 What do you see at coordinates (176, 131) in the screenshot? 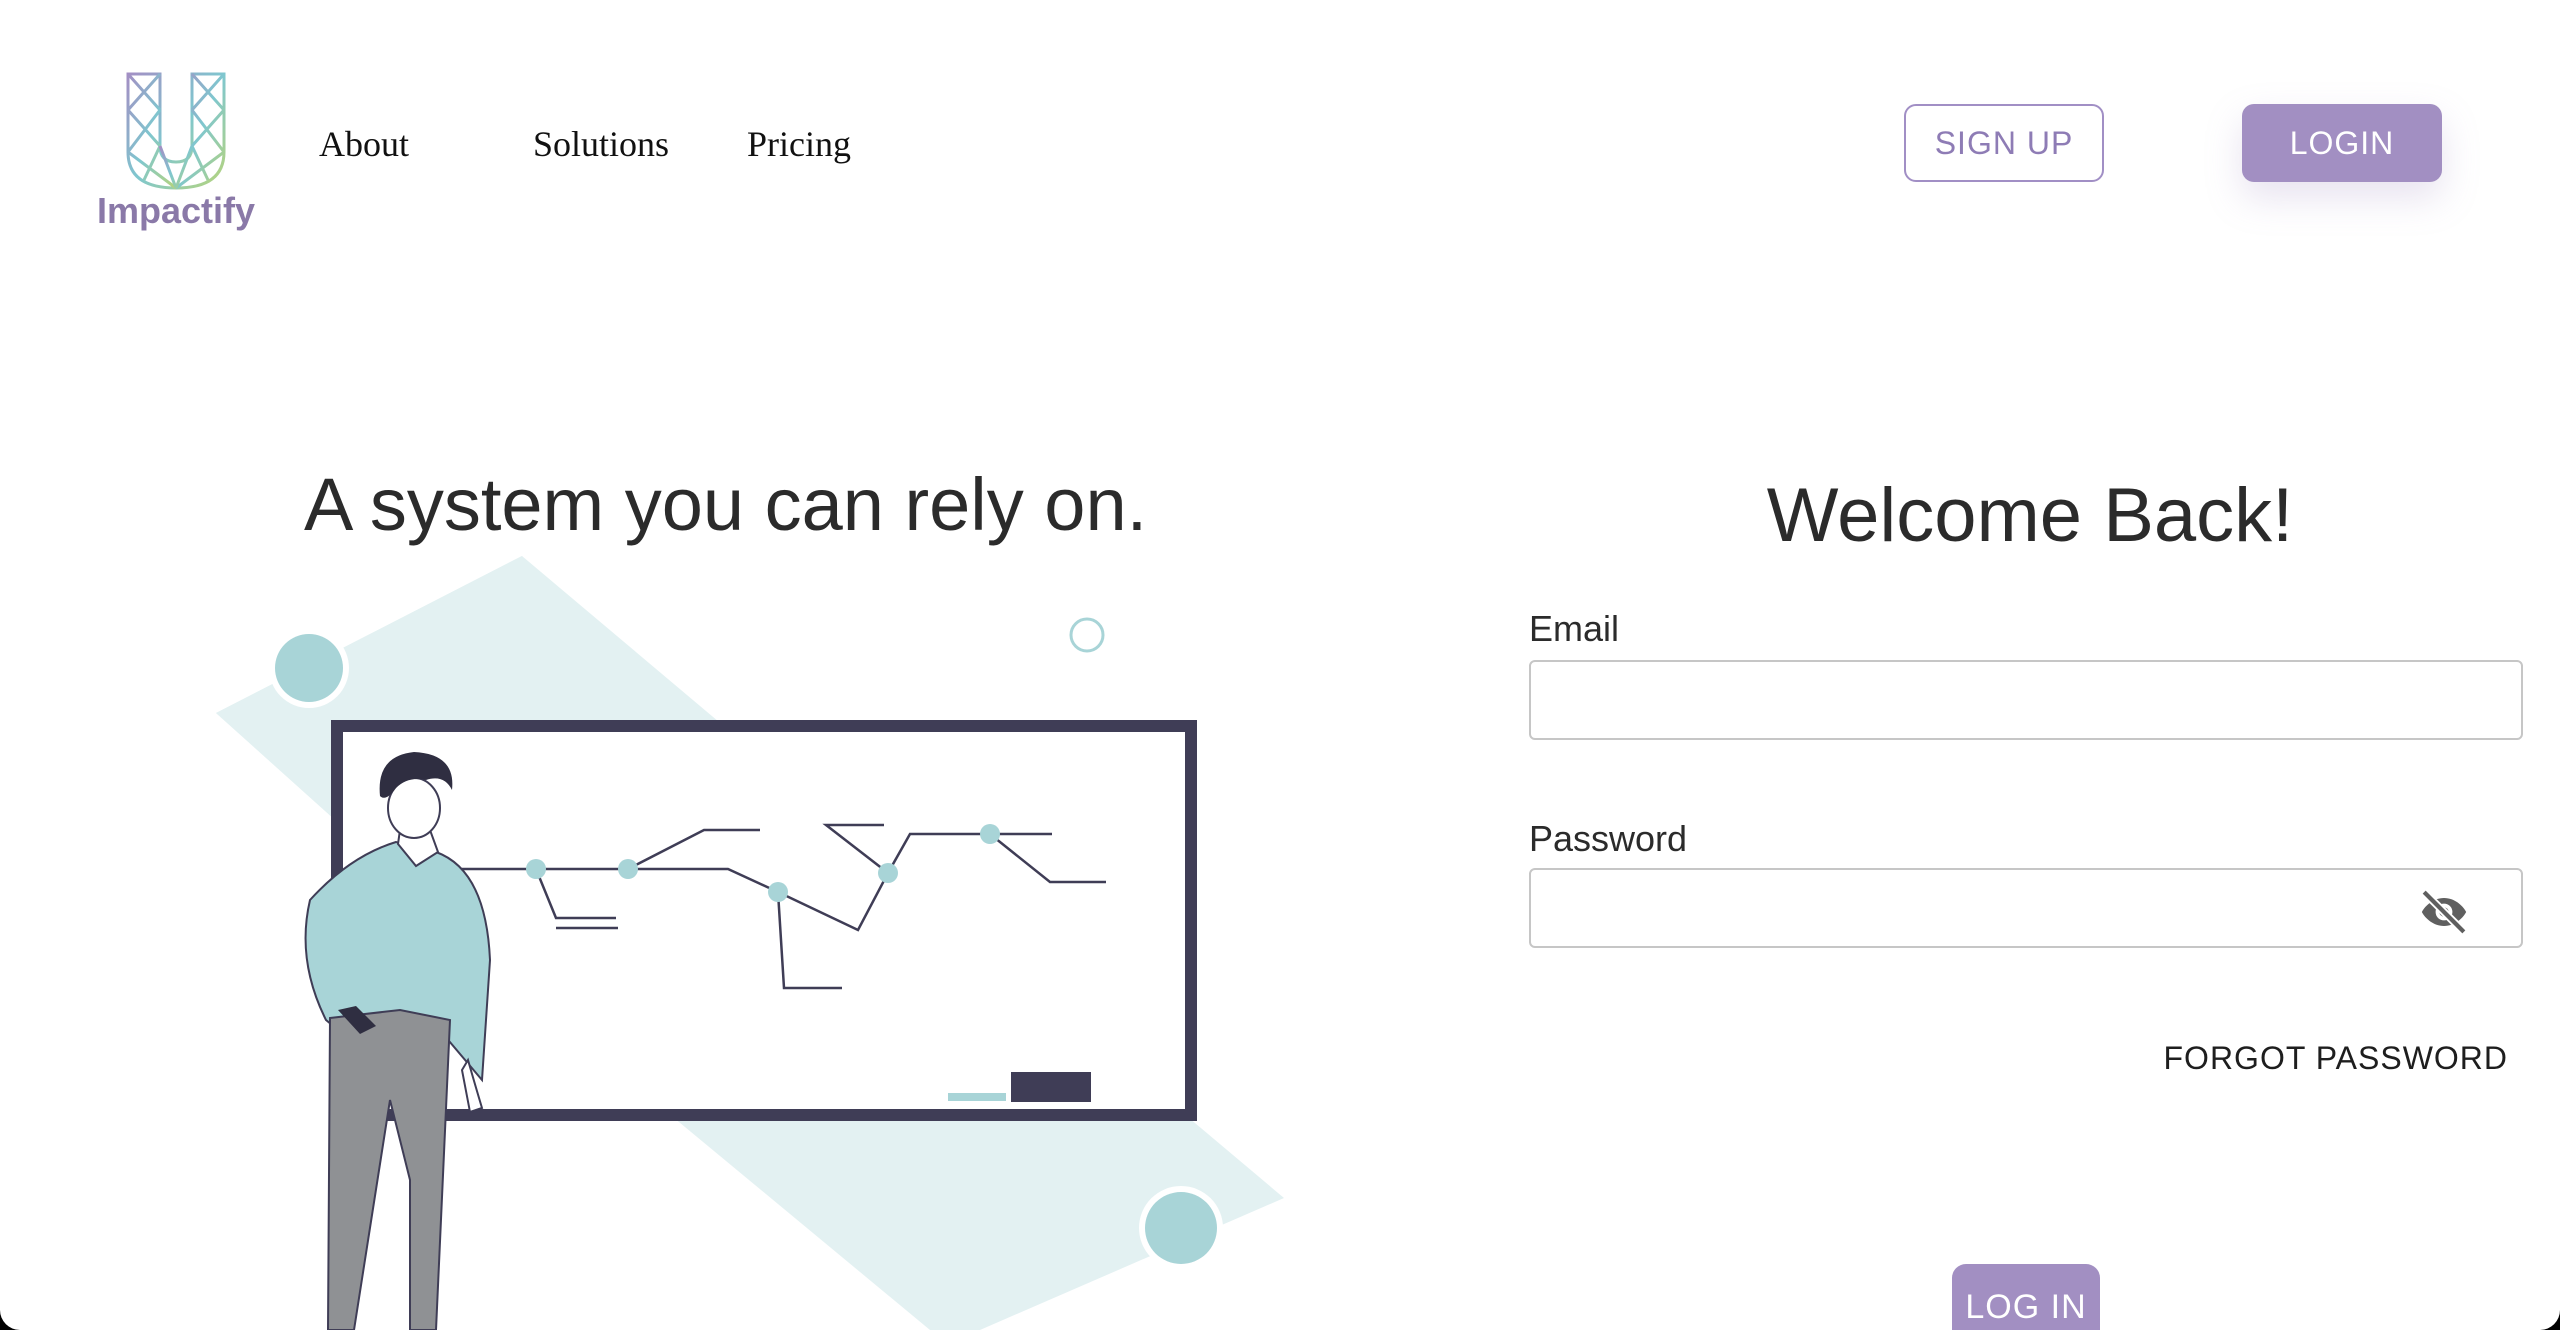
I see `impactify-u-logo-icon` at bounding box center [176, 131].